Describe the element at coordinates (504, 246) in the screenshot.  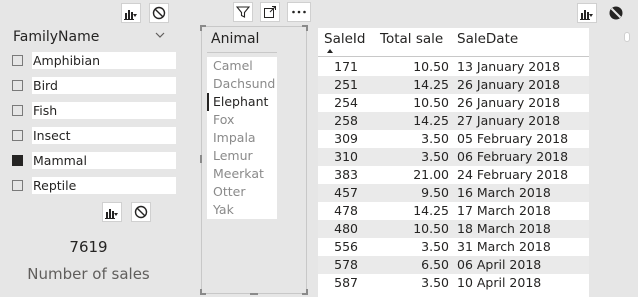
I see `cell-saledate: 31 March 2018` at that location.